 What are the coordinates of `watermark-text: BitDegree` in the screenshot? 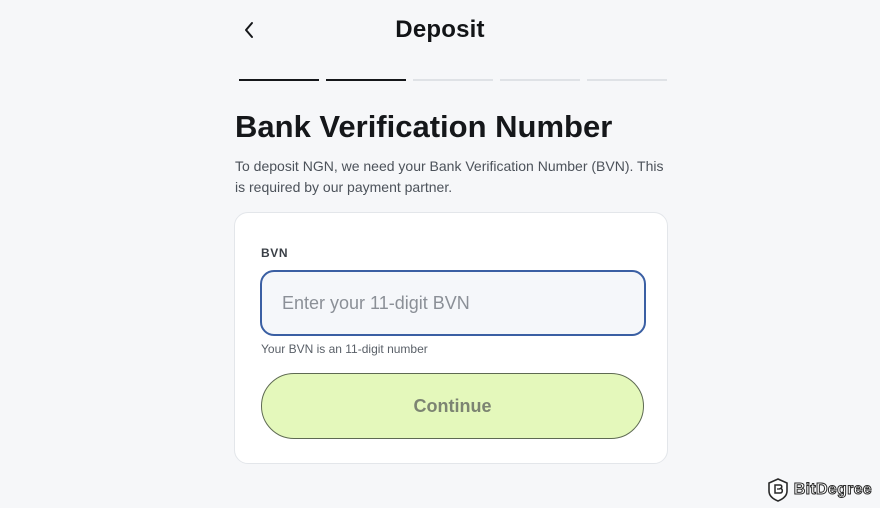 It's located at (832, 490).